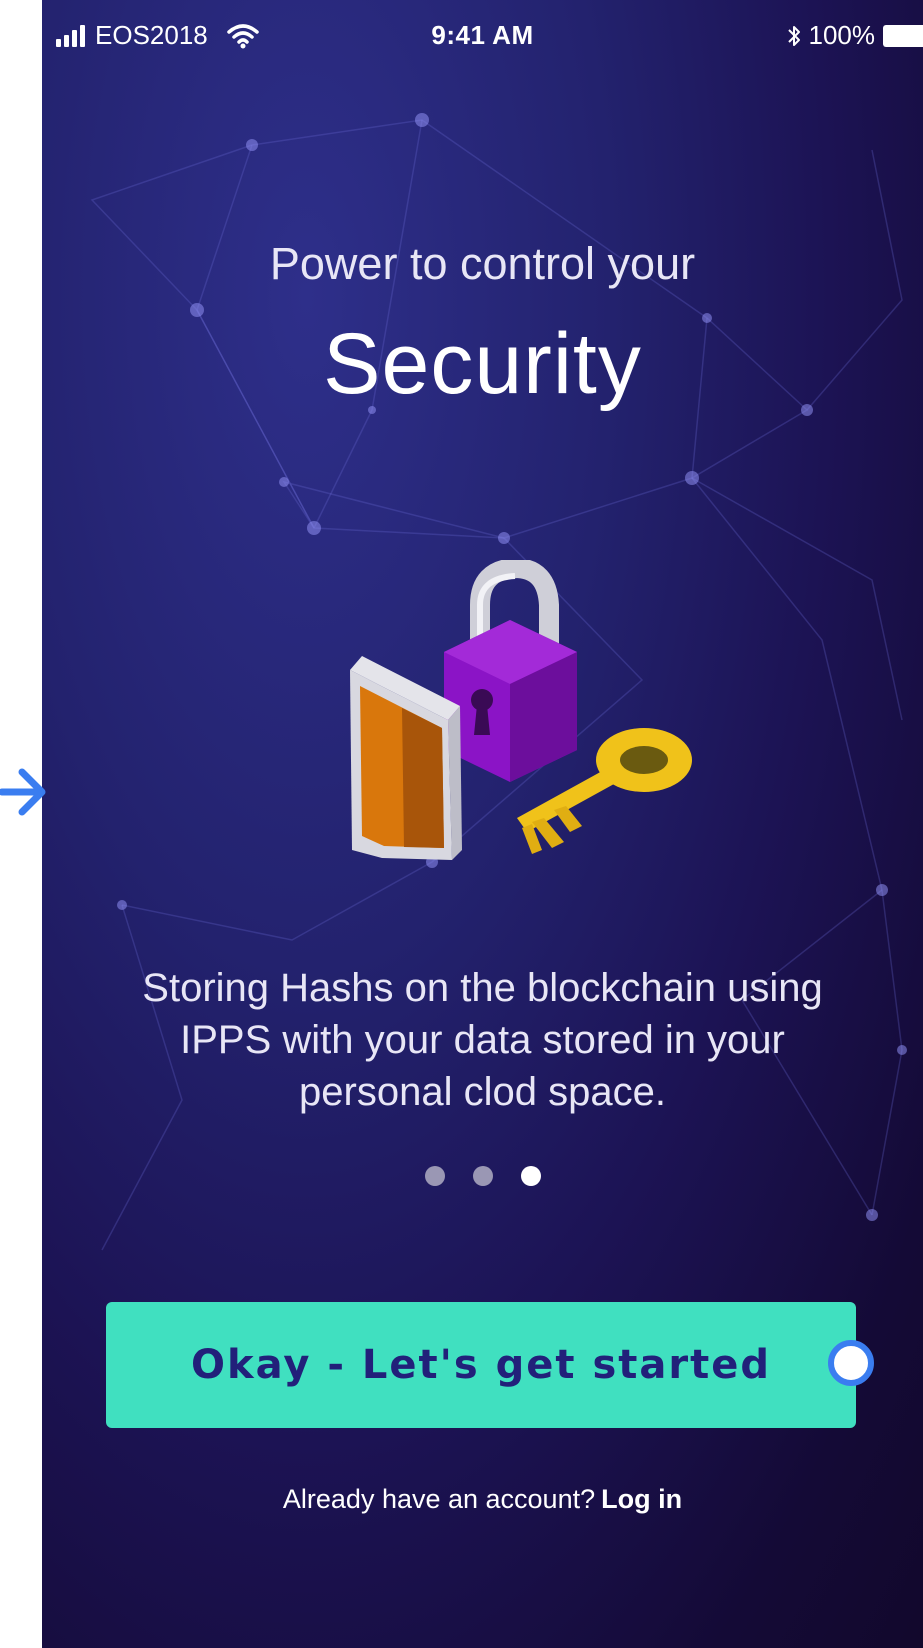 The height and width of the screenshot is (1648, 923). I want to click on page-indicator, so click(482, 1176).